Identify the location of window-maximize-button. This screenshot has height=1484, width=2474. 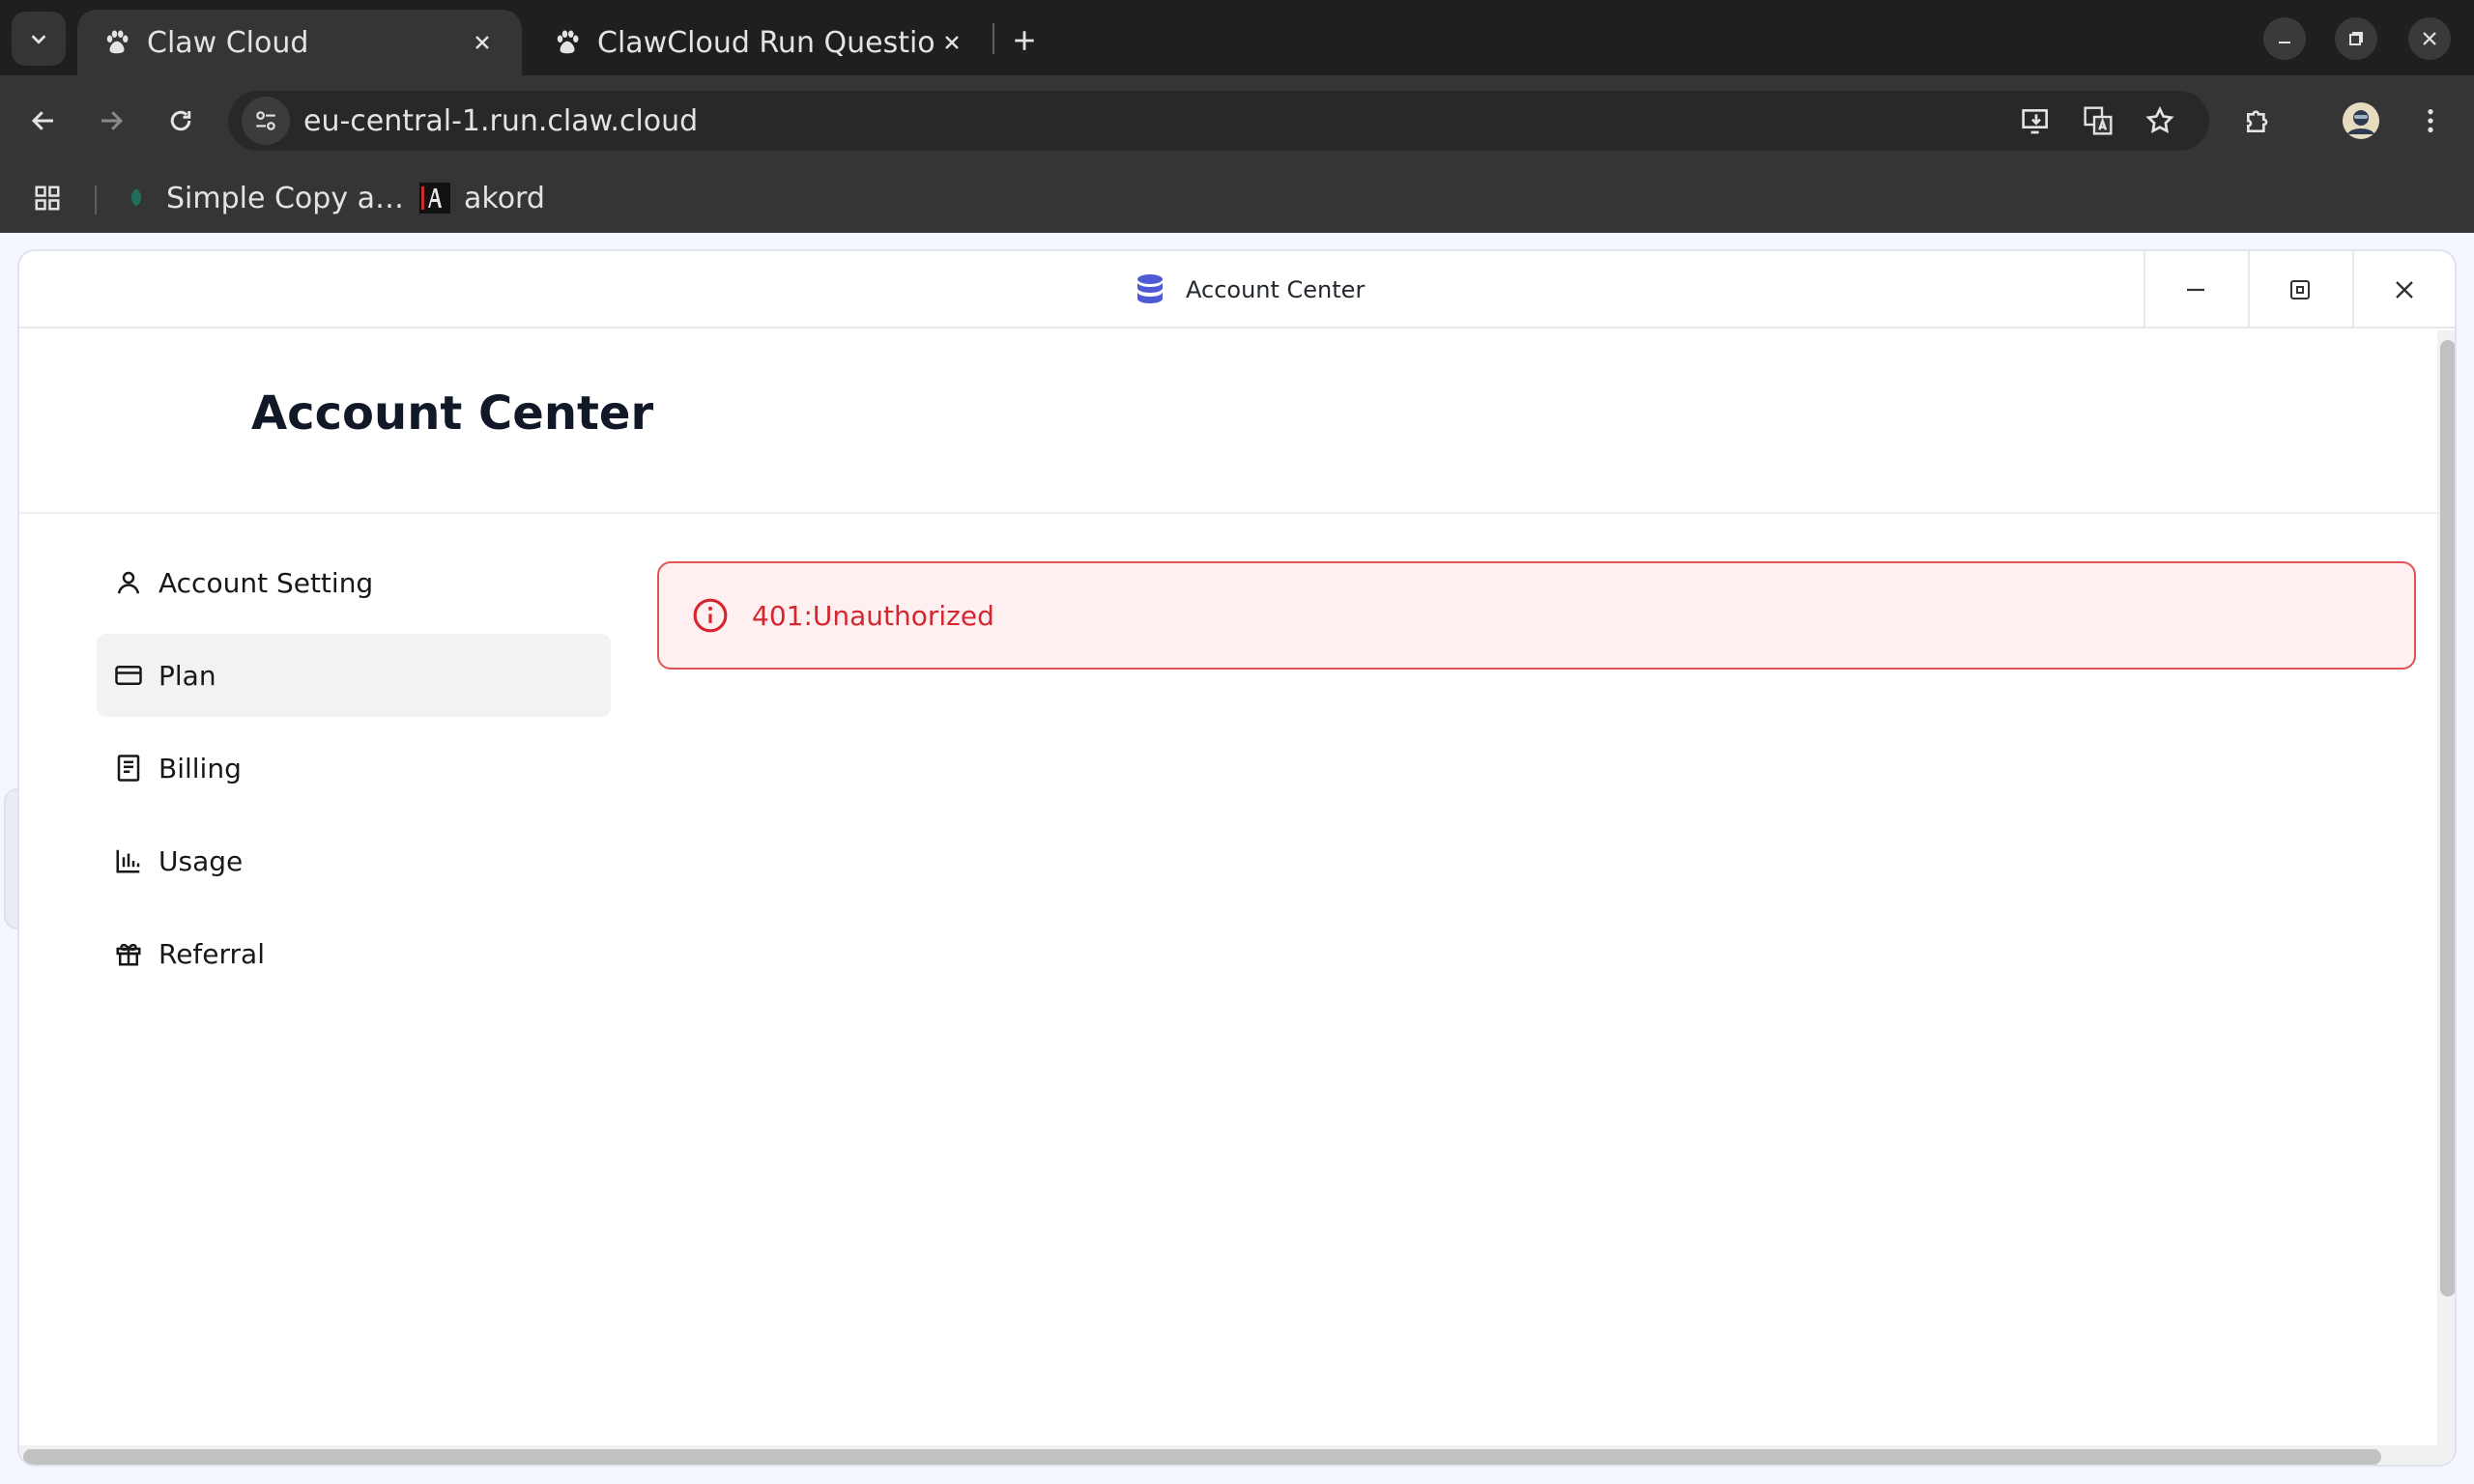
(2299, 289).